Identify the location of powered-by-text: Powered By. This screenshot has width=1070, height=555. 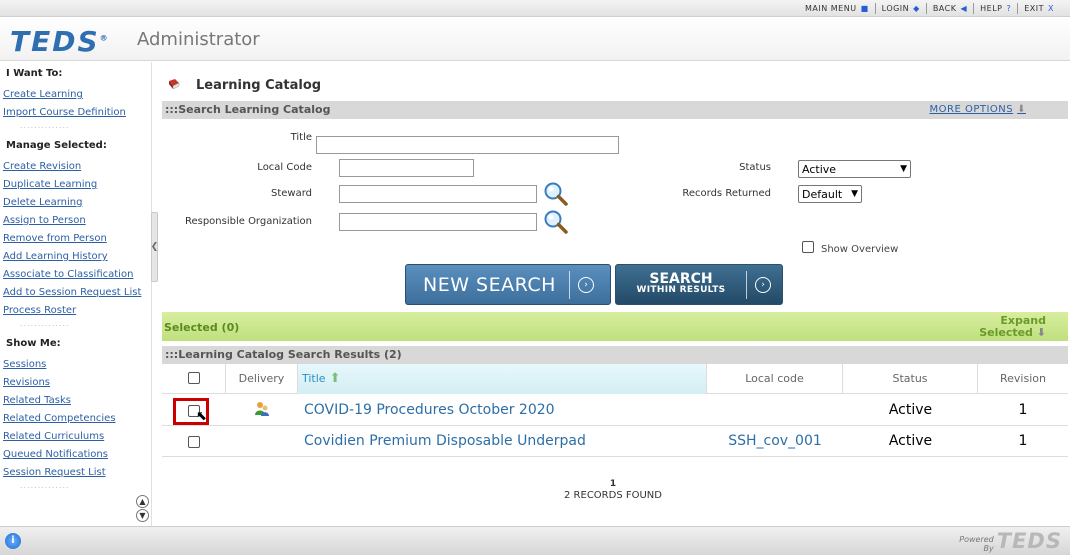
(976, 544).